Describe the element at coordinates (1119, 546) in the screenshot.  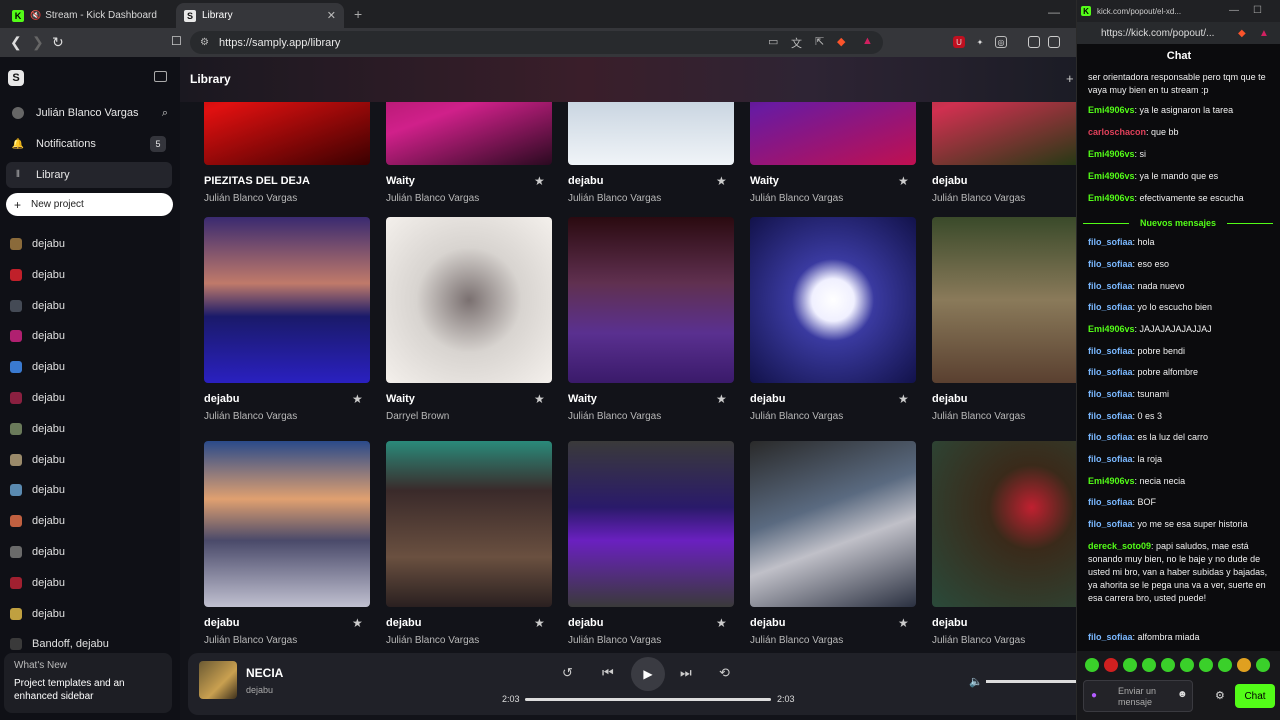
I see `chat-username: dereck_soto09` at that location.